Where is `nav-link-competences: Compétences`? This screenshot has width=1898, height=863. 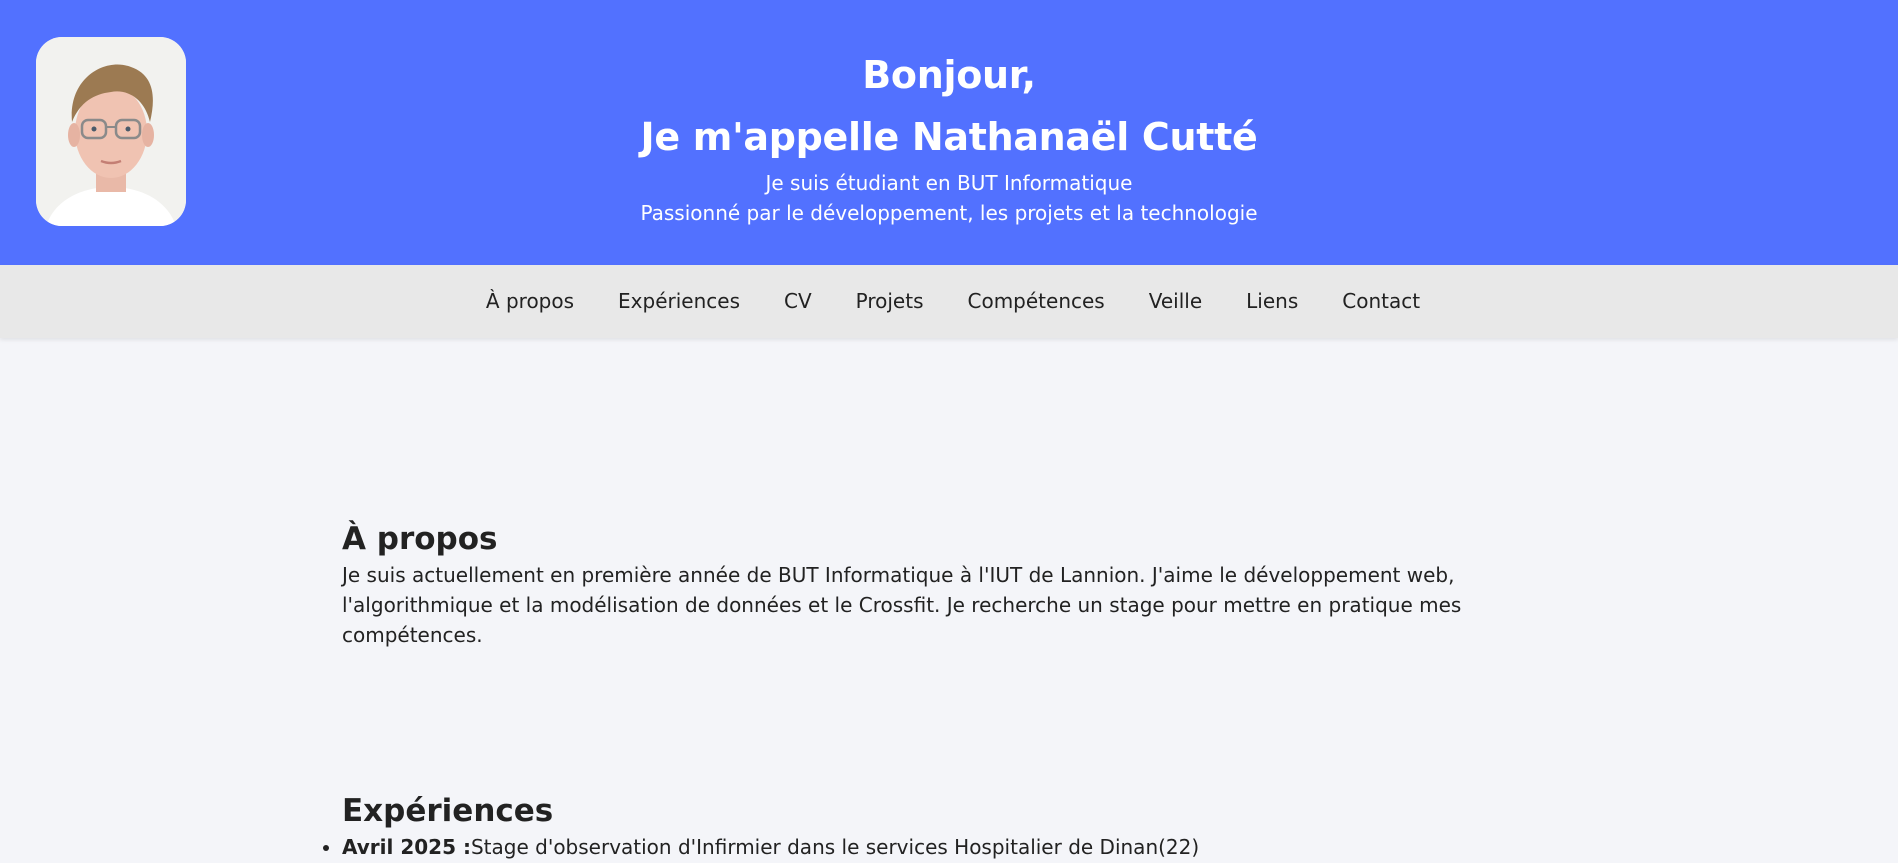 nav-link-competences: Compétences is located at coordinates (1036, 301).